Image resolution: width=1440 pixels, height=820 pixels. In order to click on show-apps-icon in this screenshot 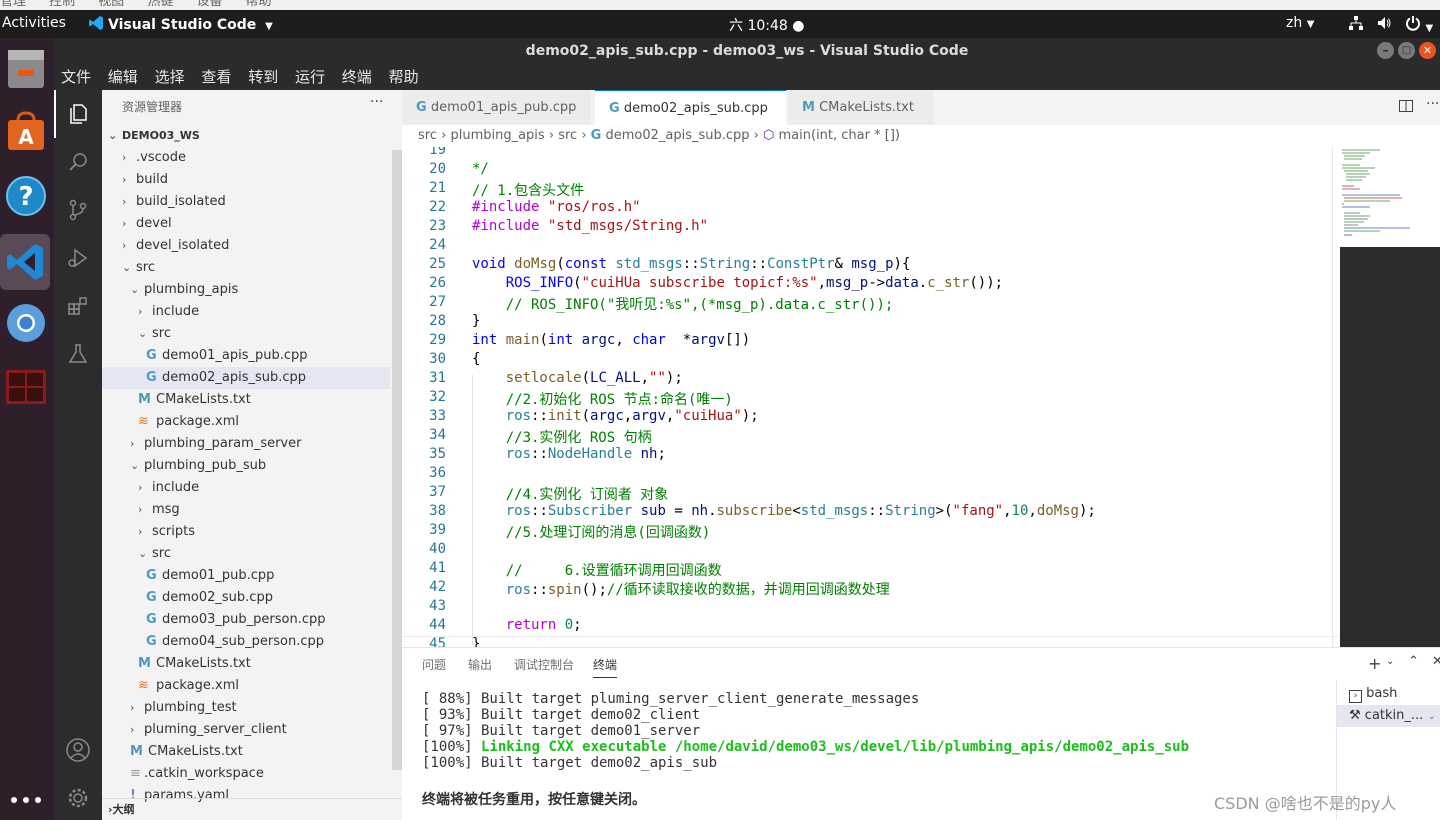, I will do `click(26, 800)`.